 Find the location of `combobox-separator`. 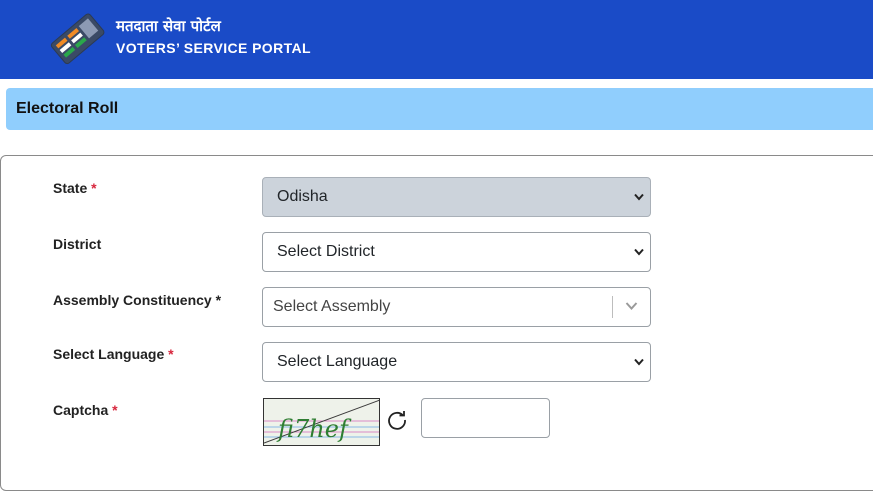

combobox-separator is located at coordinates (612, 307).